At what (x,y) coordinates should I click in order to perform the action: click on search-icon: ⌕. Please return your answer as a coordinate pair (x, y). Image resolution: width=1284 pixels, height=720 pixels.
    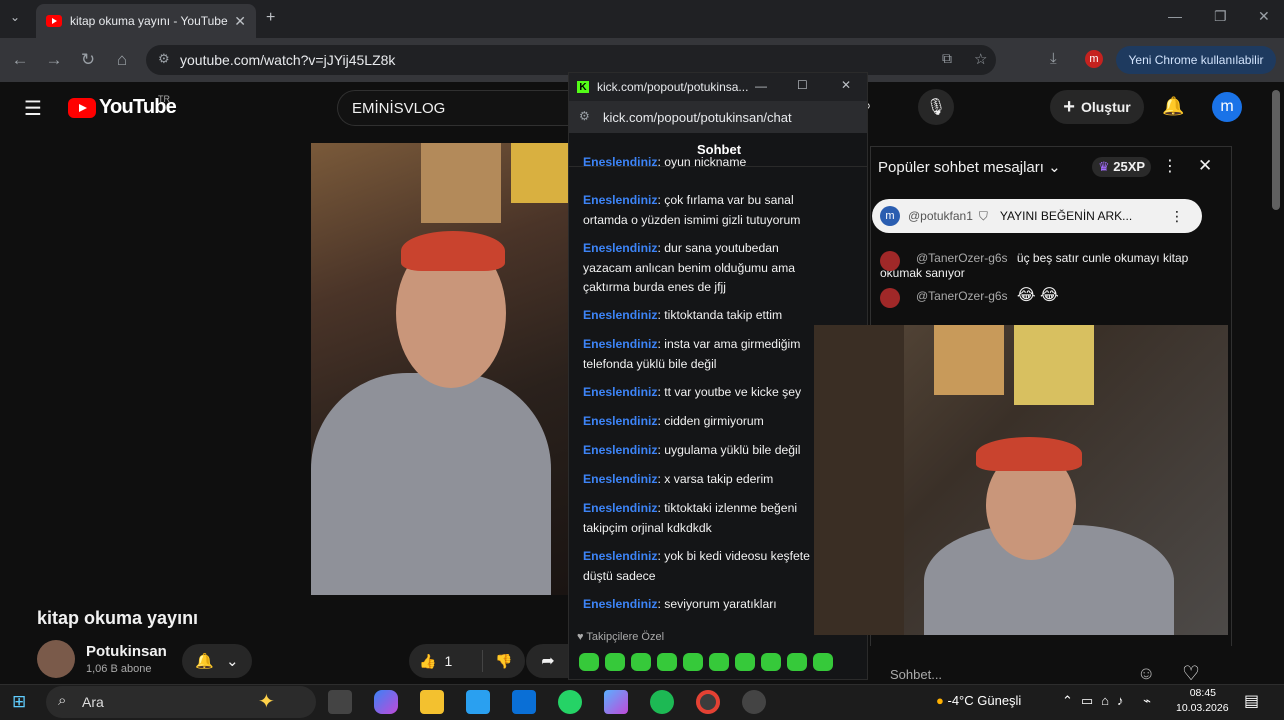
    Looking at the image, I should click on (62, 700).